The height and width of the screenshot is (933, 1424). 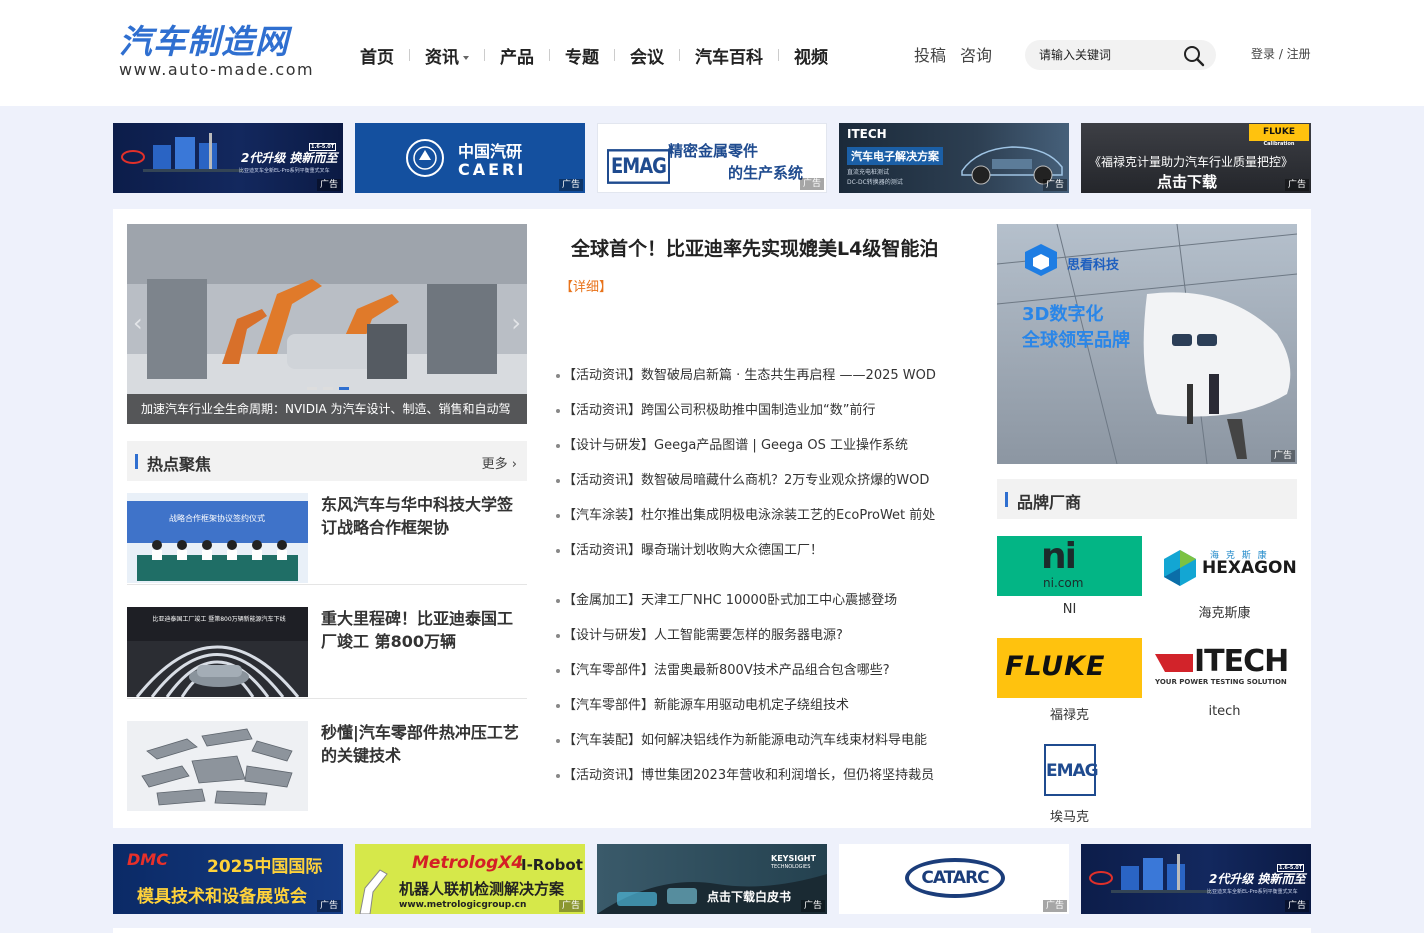 I want to click on ad-subtitle-2: DC-DC转换器的测试, so click(x=875, y=182).